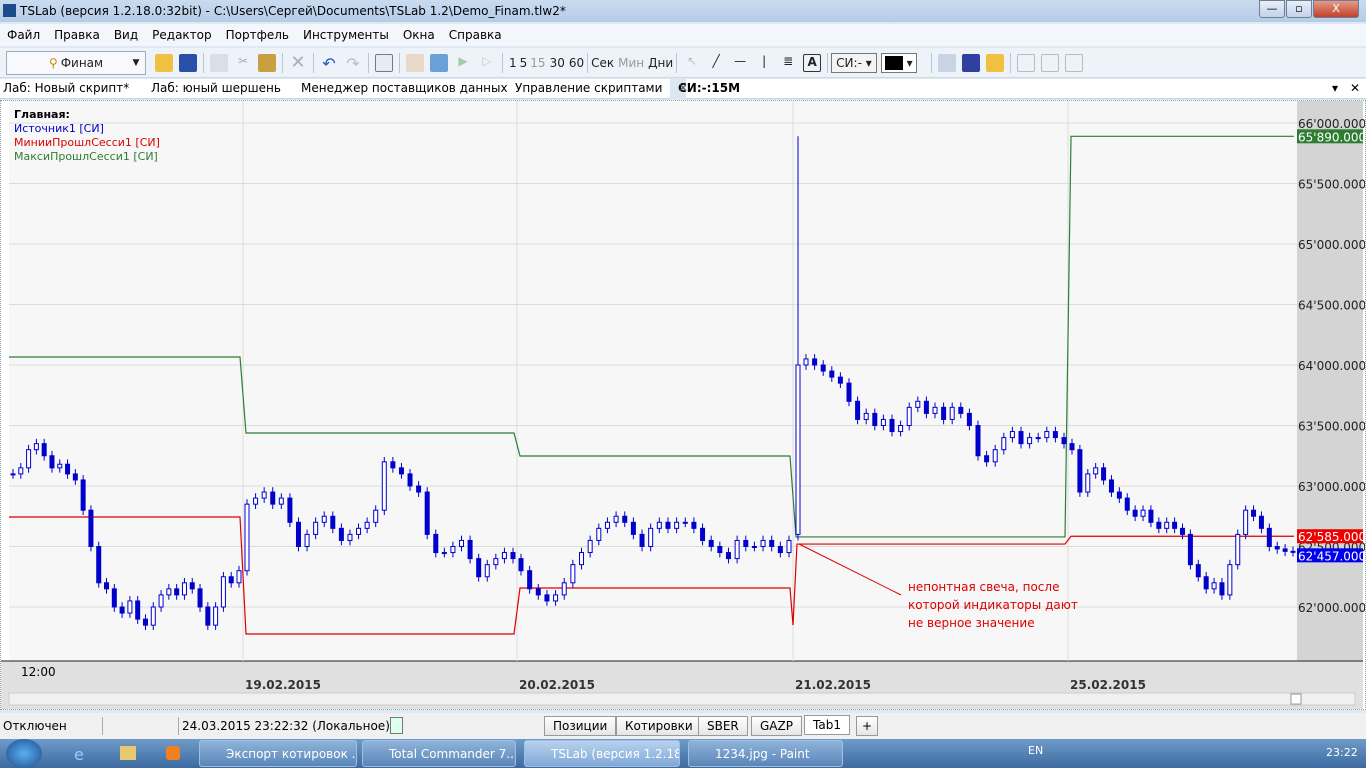  I want to click on menu-tools: Инструменты, so click(346, 33).